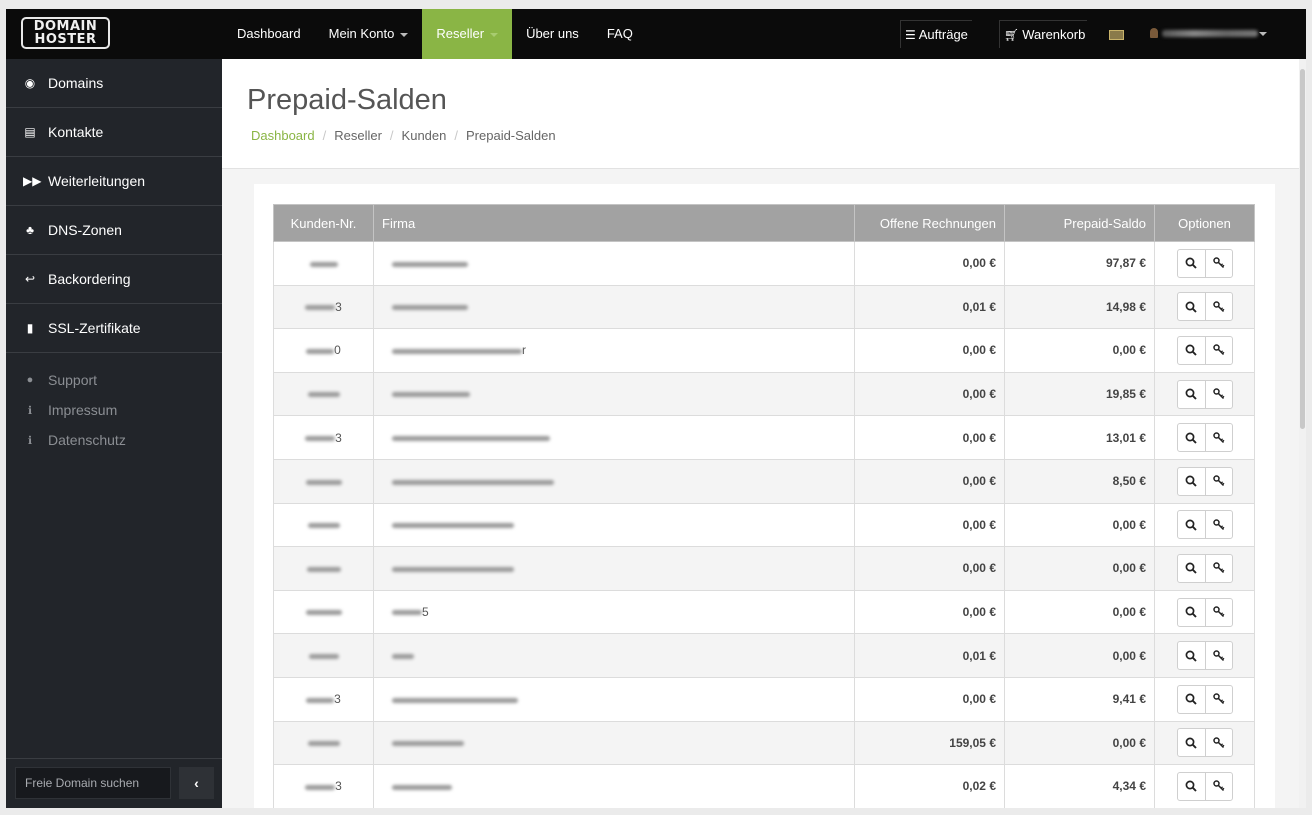 The image size is (1312, 815). Describe the element at coordinates (358, 135) in the screenshot. I see `breadcrumb-reseller: Reseller` at that location.